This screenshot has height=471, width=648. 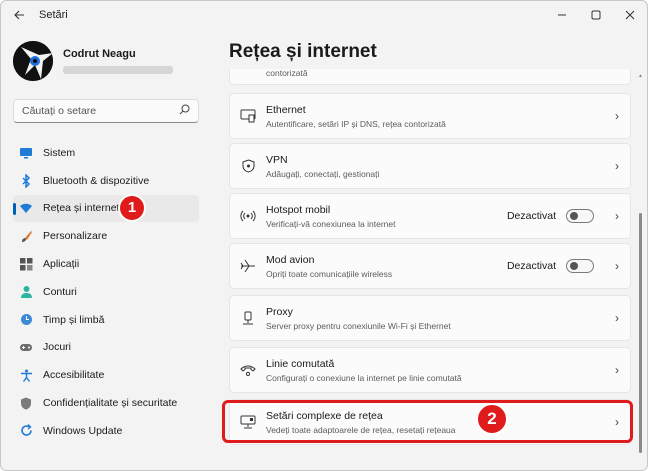 What do you see at coordinates (248, 116) in the screenshot?
I see `ethernet-icon` at bounding box center [248, 116].